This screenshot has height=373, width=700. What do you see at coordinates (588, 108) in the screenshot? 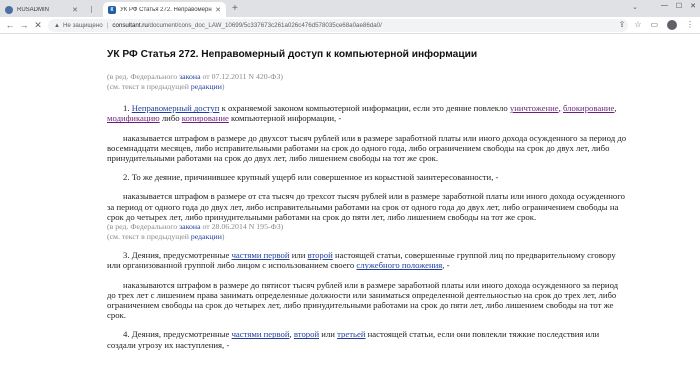
I see `blocking-link: блокирование` at bounding box center [588, 108].